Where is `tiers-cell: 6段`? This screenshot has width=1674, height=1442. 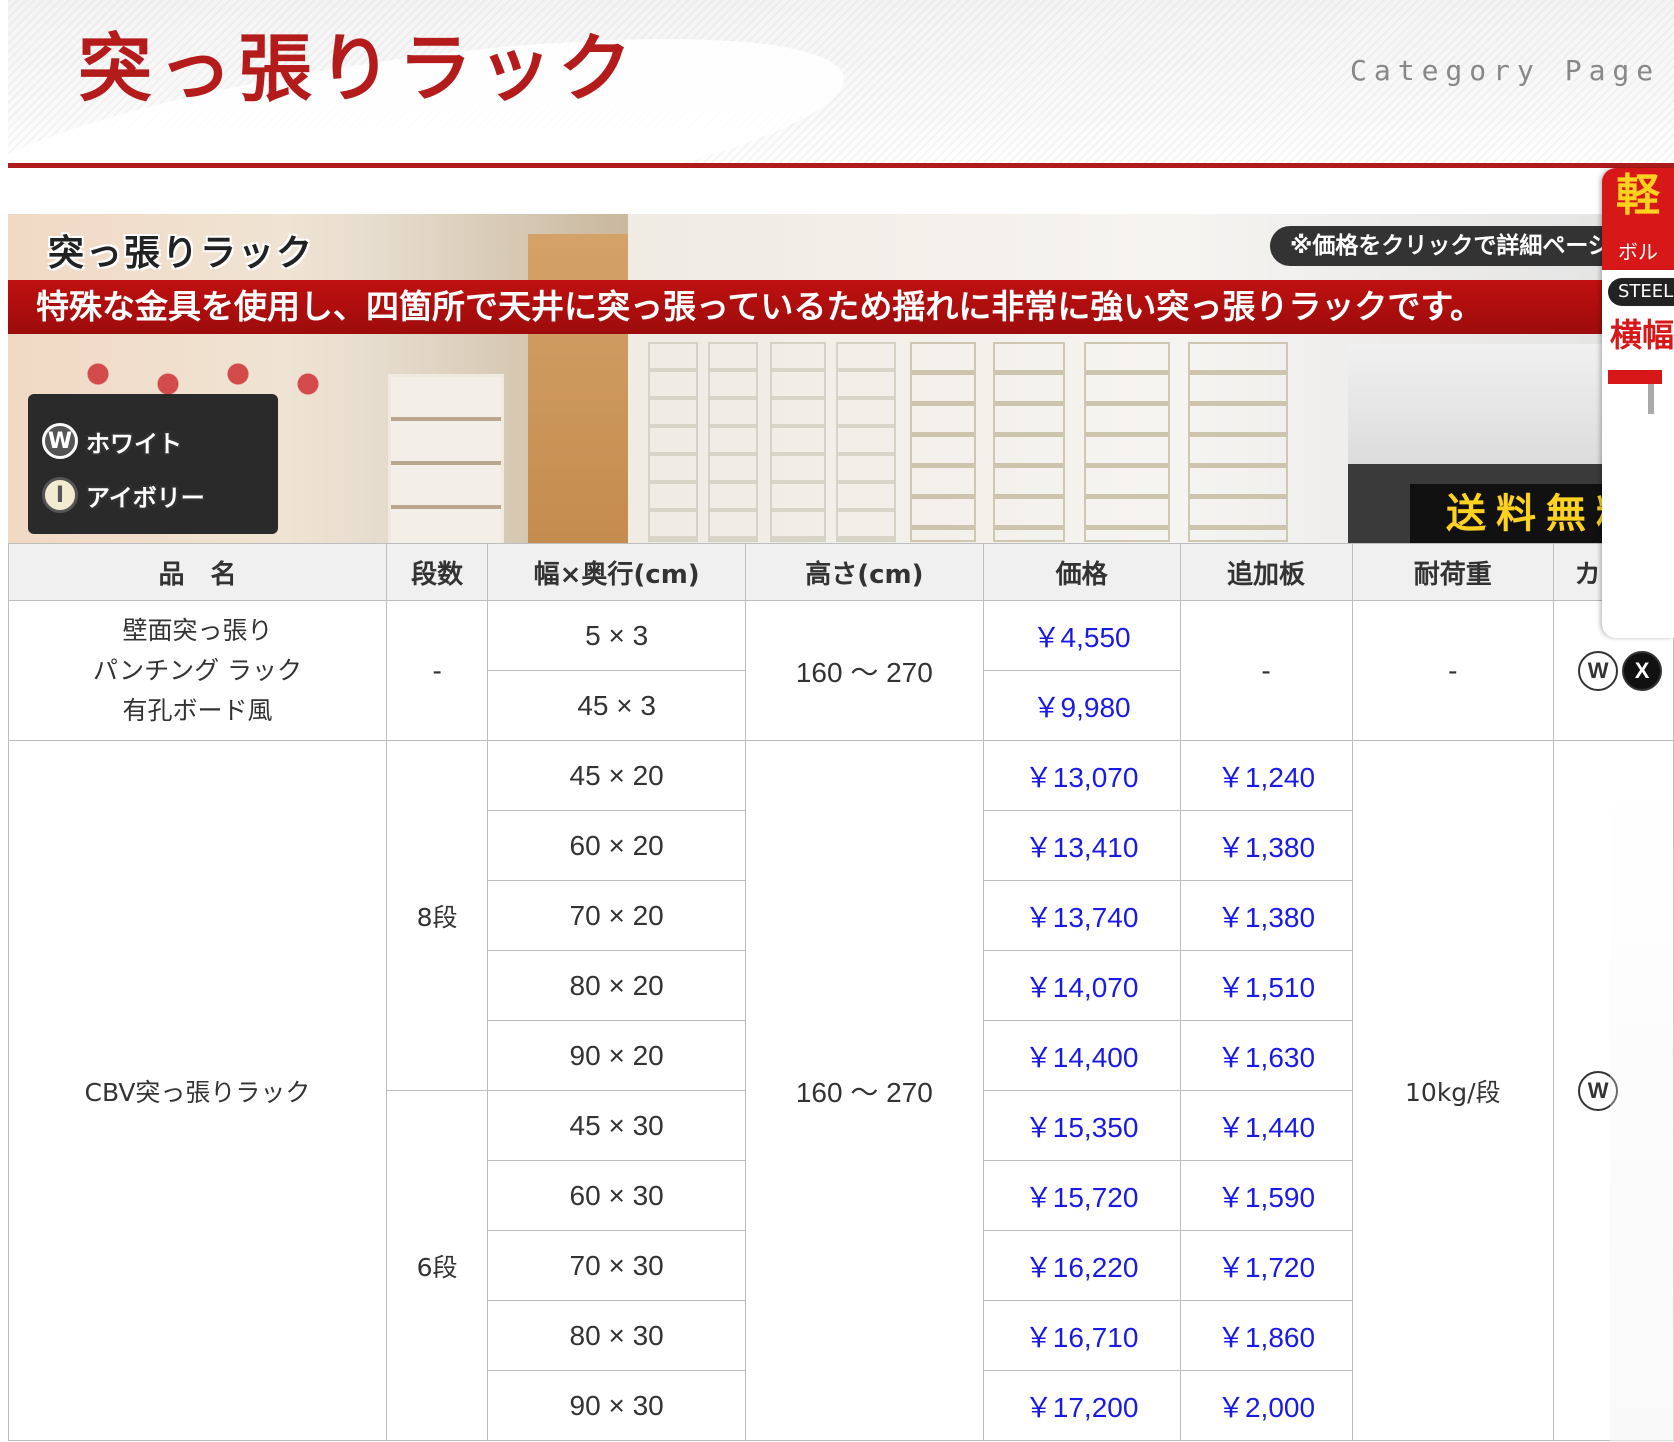
tiers-cell: 6段 is located at coordinates (437, 1265).